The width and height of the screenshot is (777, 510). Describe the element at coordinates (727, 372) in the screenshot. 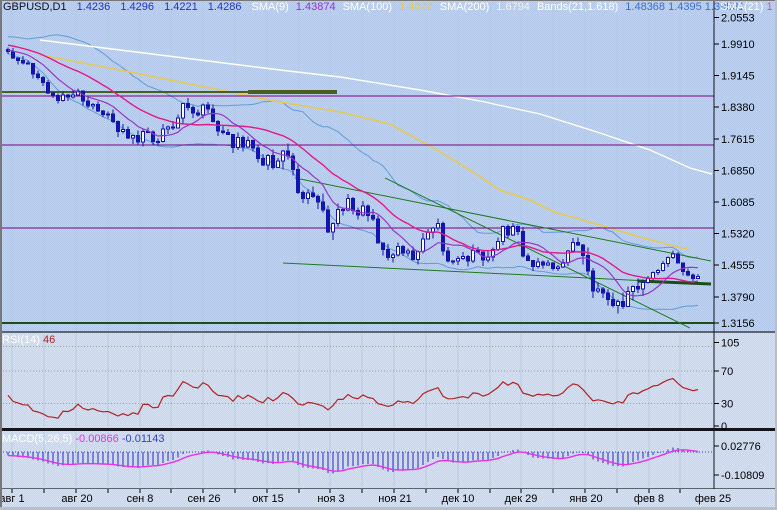

I see `axis-label: 70` at that location.